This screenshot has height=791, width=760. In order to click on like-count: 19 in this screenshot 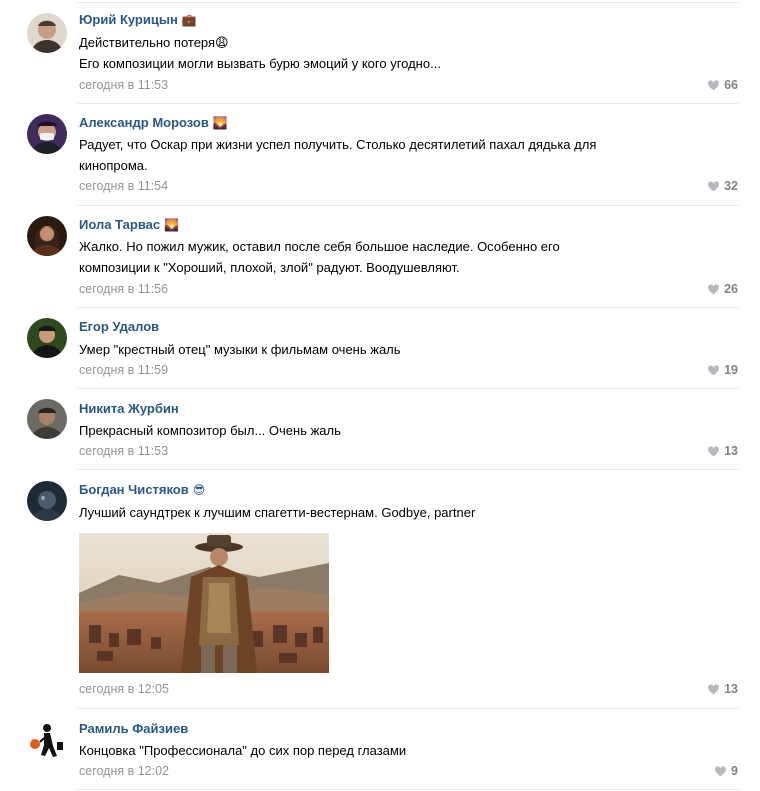, I will do `click(731, 370)`.